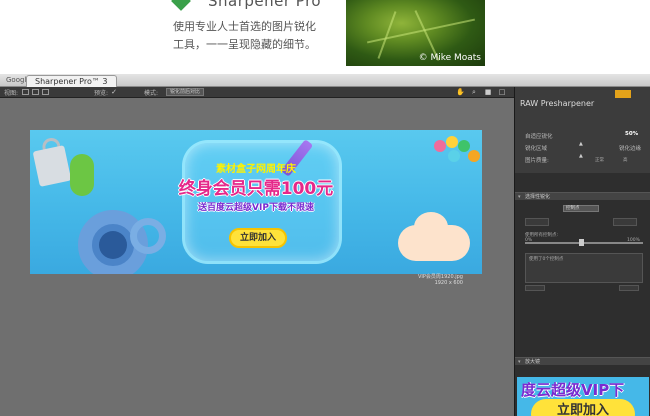  I want to click on range-slider, so click(584, 243).